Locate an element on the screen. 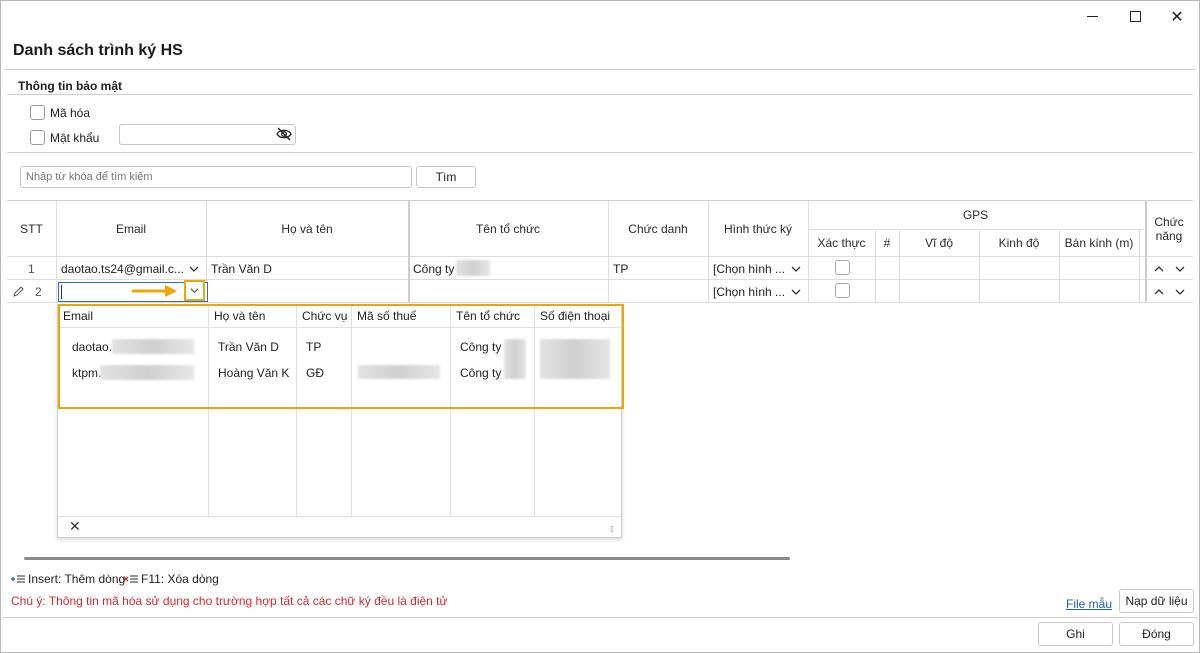 The height and width of the screenshot is (653, 1200). resize-grip-icon: ⁞⁞ is located at coordinates (612, 529).